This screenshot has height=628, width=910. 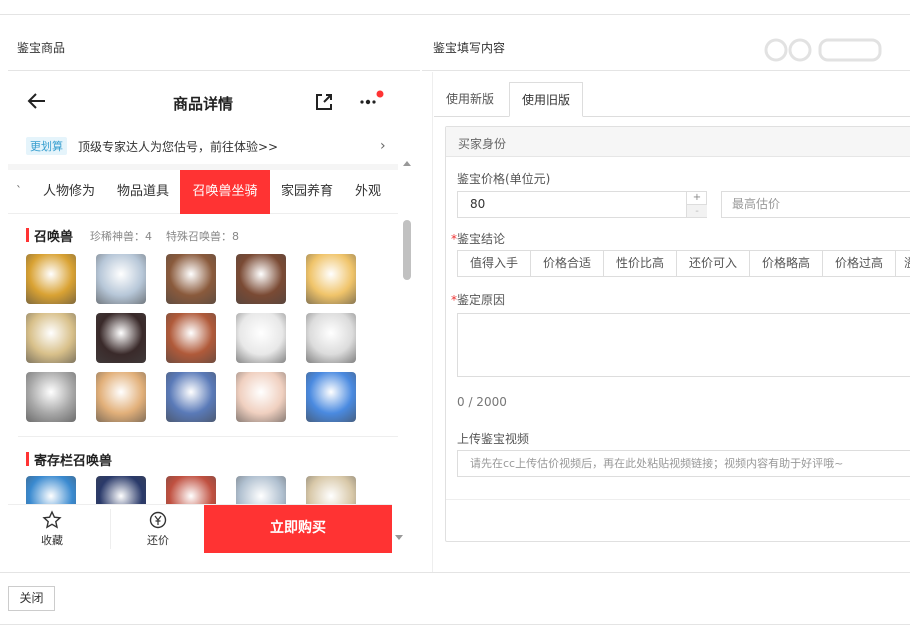 I want to click on tab-old-version: 使用旧版, so click(x=546, y=99).